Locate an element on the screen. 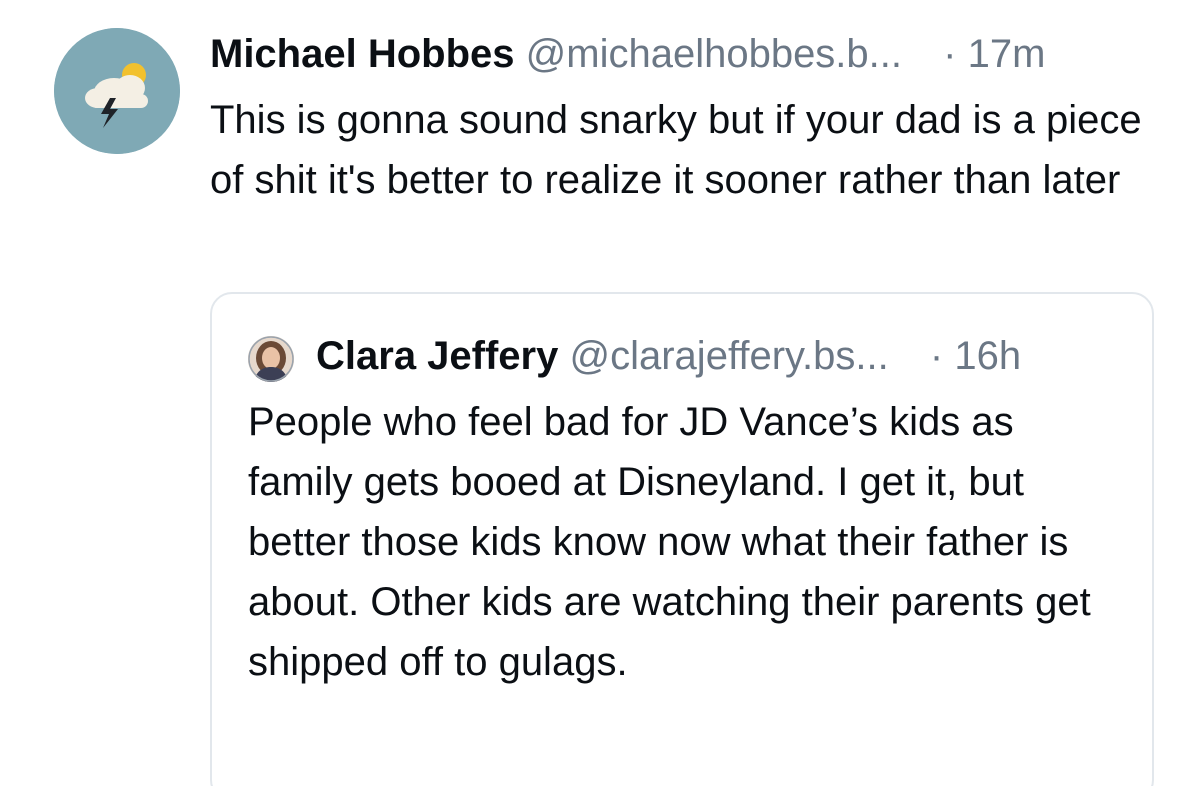  post-header: Michael Hobbes @michaelhobbes.b... · 17m is located at coordinates (627, 54).